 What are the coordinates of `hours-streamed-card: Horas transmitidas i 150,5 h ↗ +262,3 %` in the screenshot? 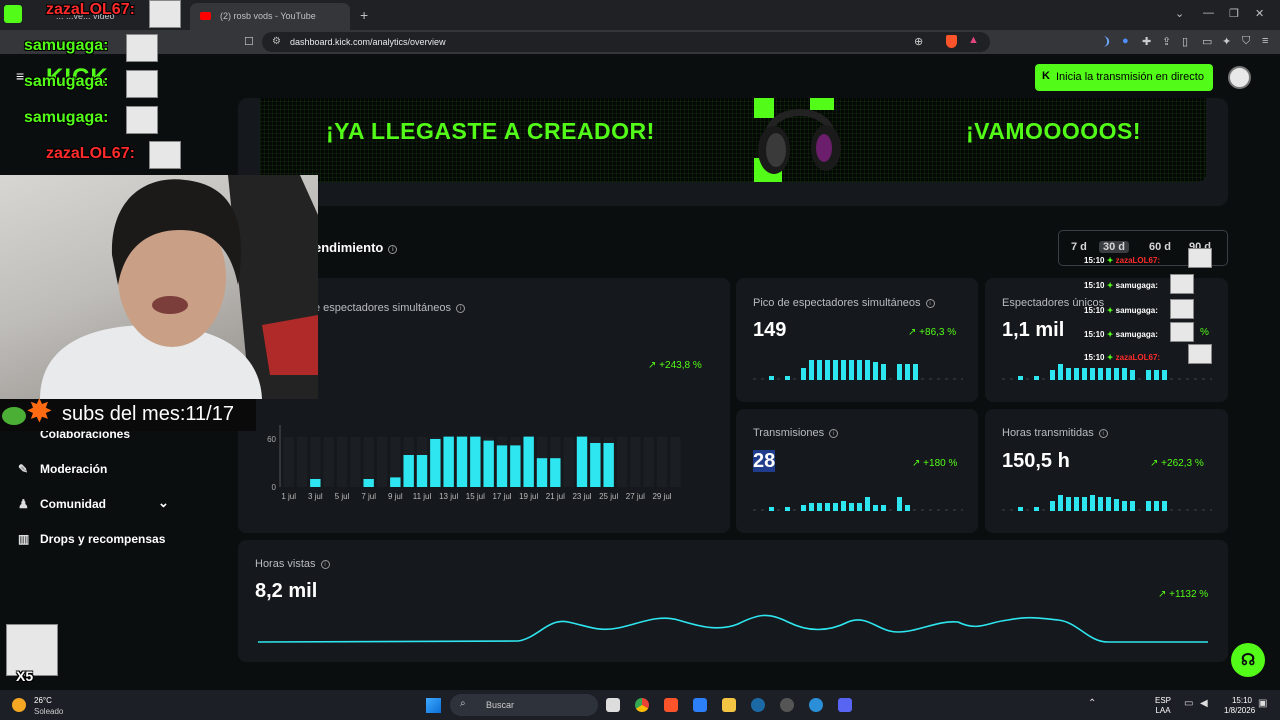 It's located at (1106, 471).